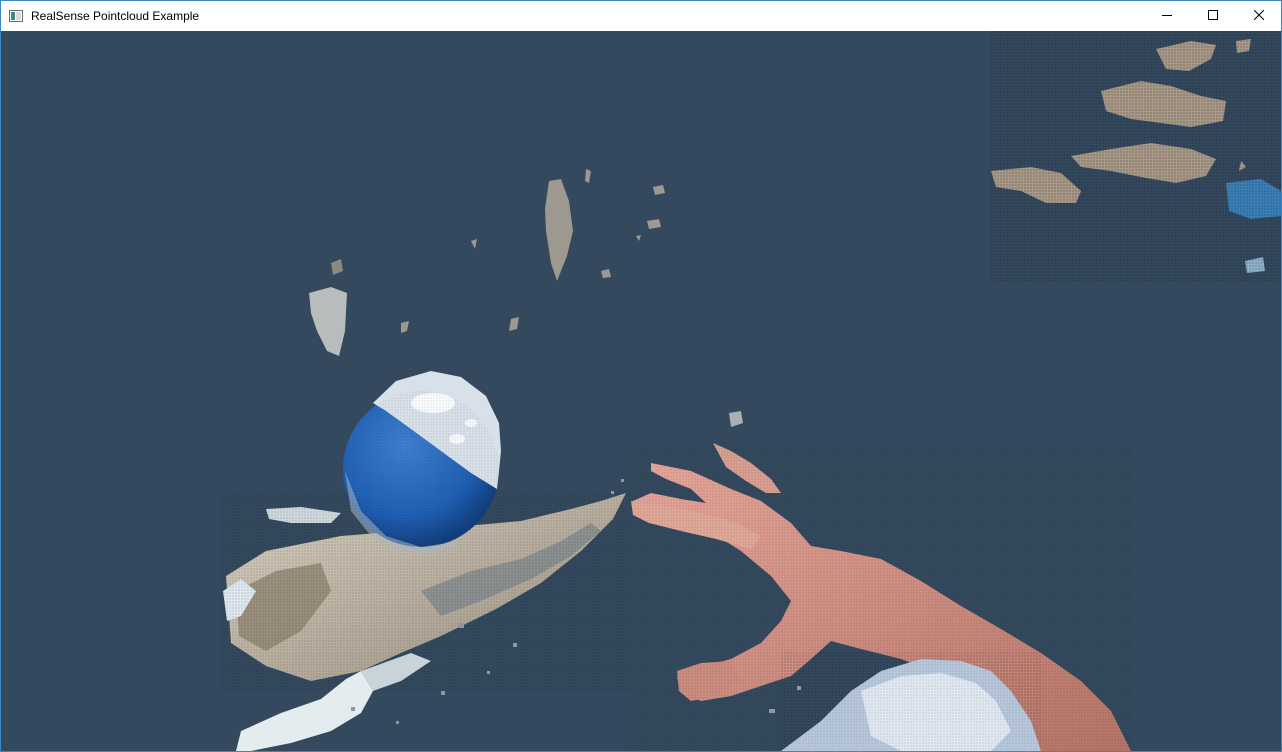 This screenshot has width=1282, height=752. I want to click on maximize-button, so click(1213, 16).